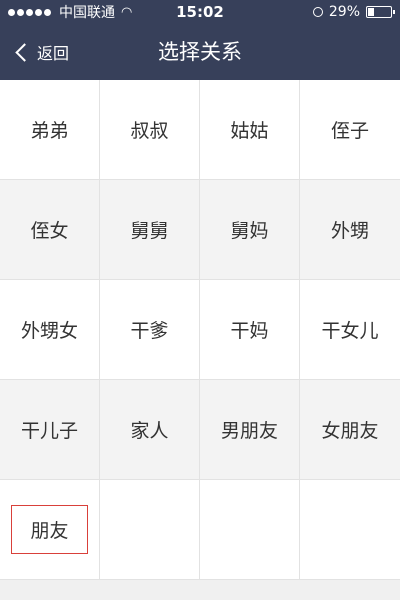 This screenshot has height=600, width=400. I want to click on battery-percent: 29%, so click(344, 12).